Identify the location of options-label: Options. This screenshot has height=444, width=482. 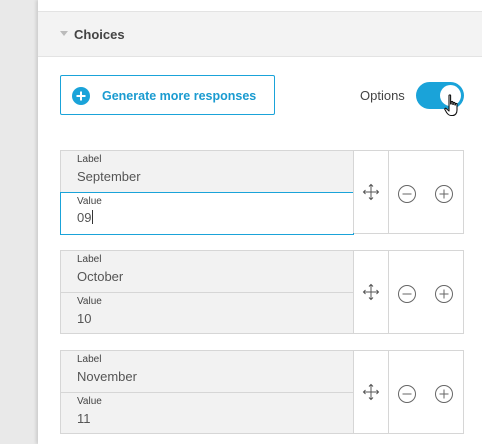
(382, 95).